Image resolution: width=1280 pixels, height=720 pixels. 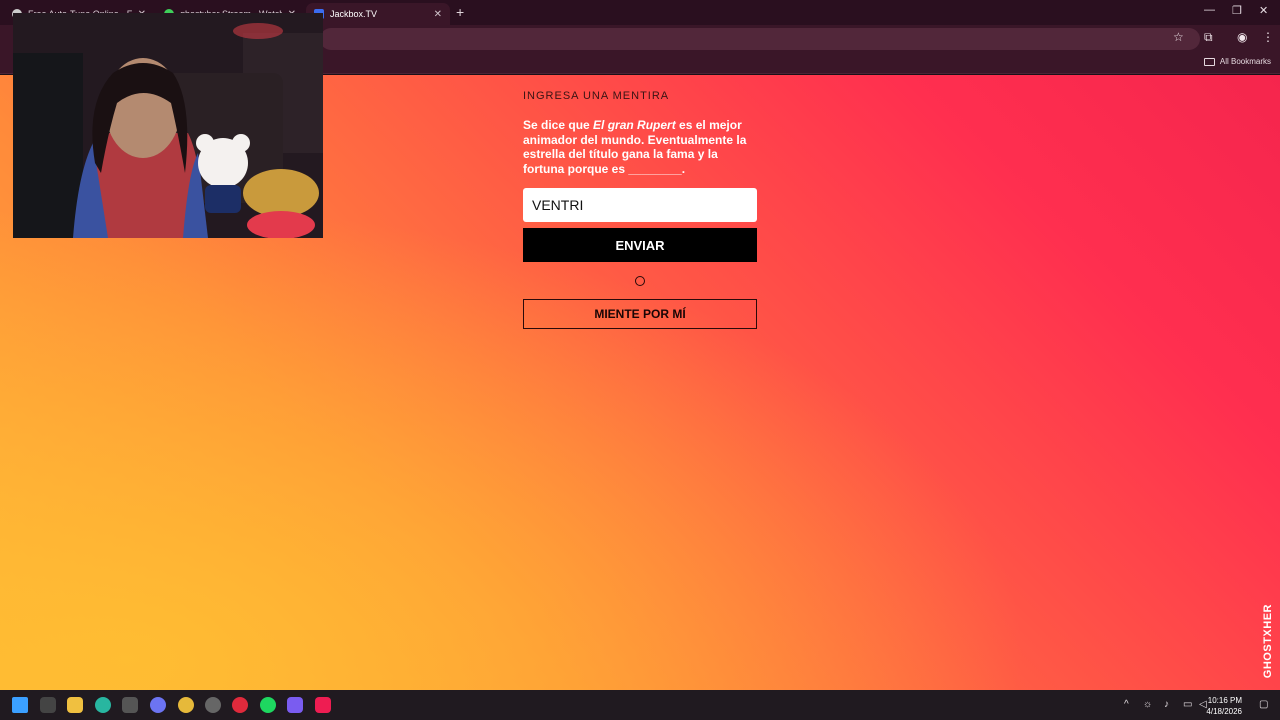 I want to click on question-film-title: El gran Rupert, so click(x=634, y=125).